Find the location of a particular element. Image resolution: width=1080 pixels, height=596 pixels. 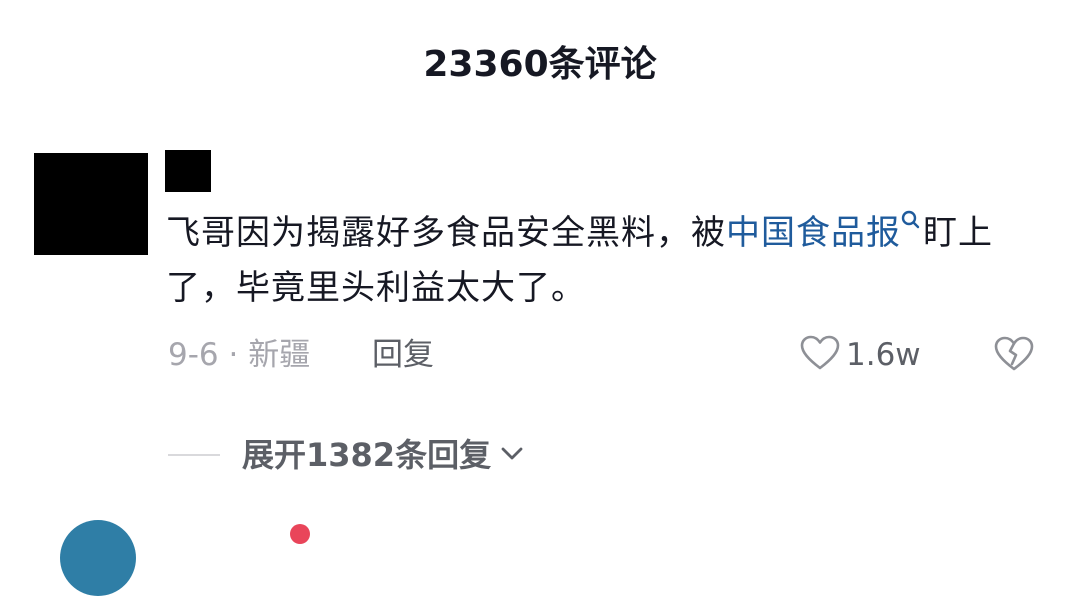

heart-outline-icon is located at coordinates (820, 355).